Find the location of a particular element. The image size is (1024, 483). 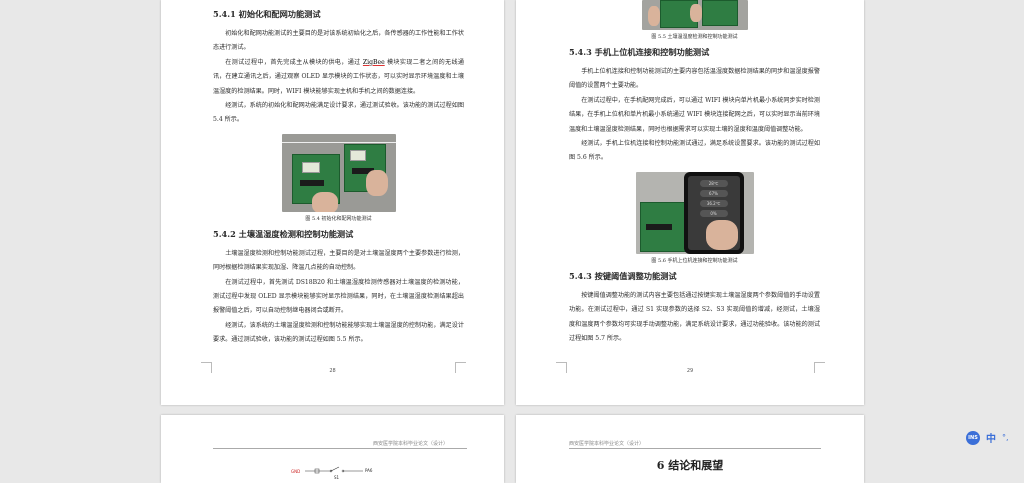

section-title-5-4-4: 5.4.3 按键阈值调整功能测试 is located at coordinates (623, 275).